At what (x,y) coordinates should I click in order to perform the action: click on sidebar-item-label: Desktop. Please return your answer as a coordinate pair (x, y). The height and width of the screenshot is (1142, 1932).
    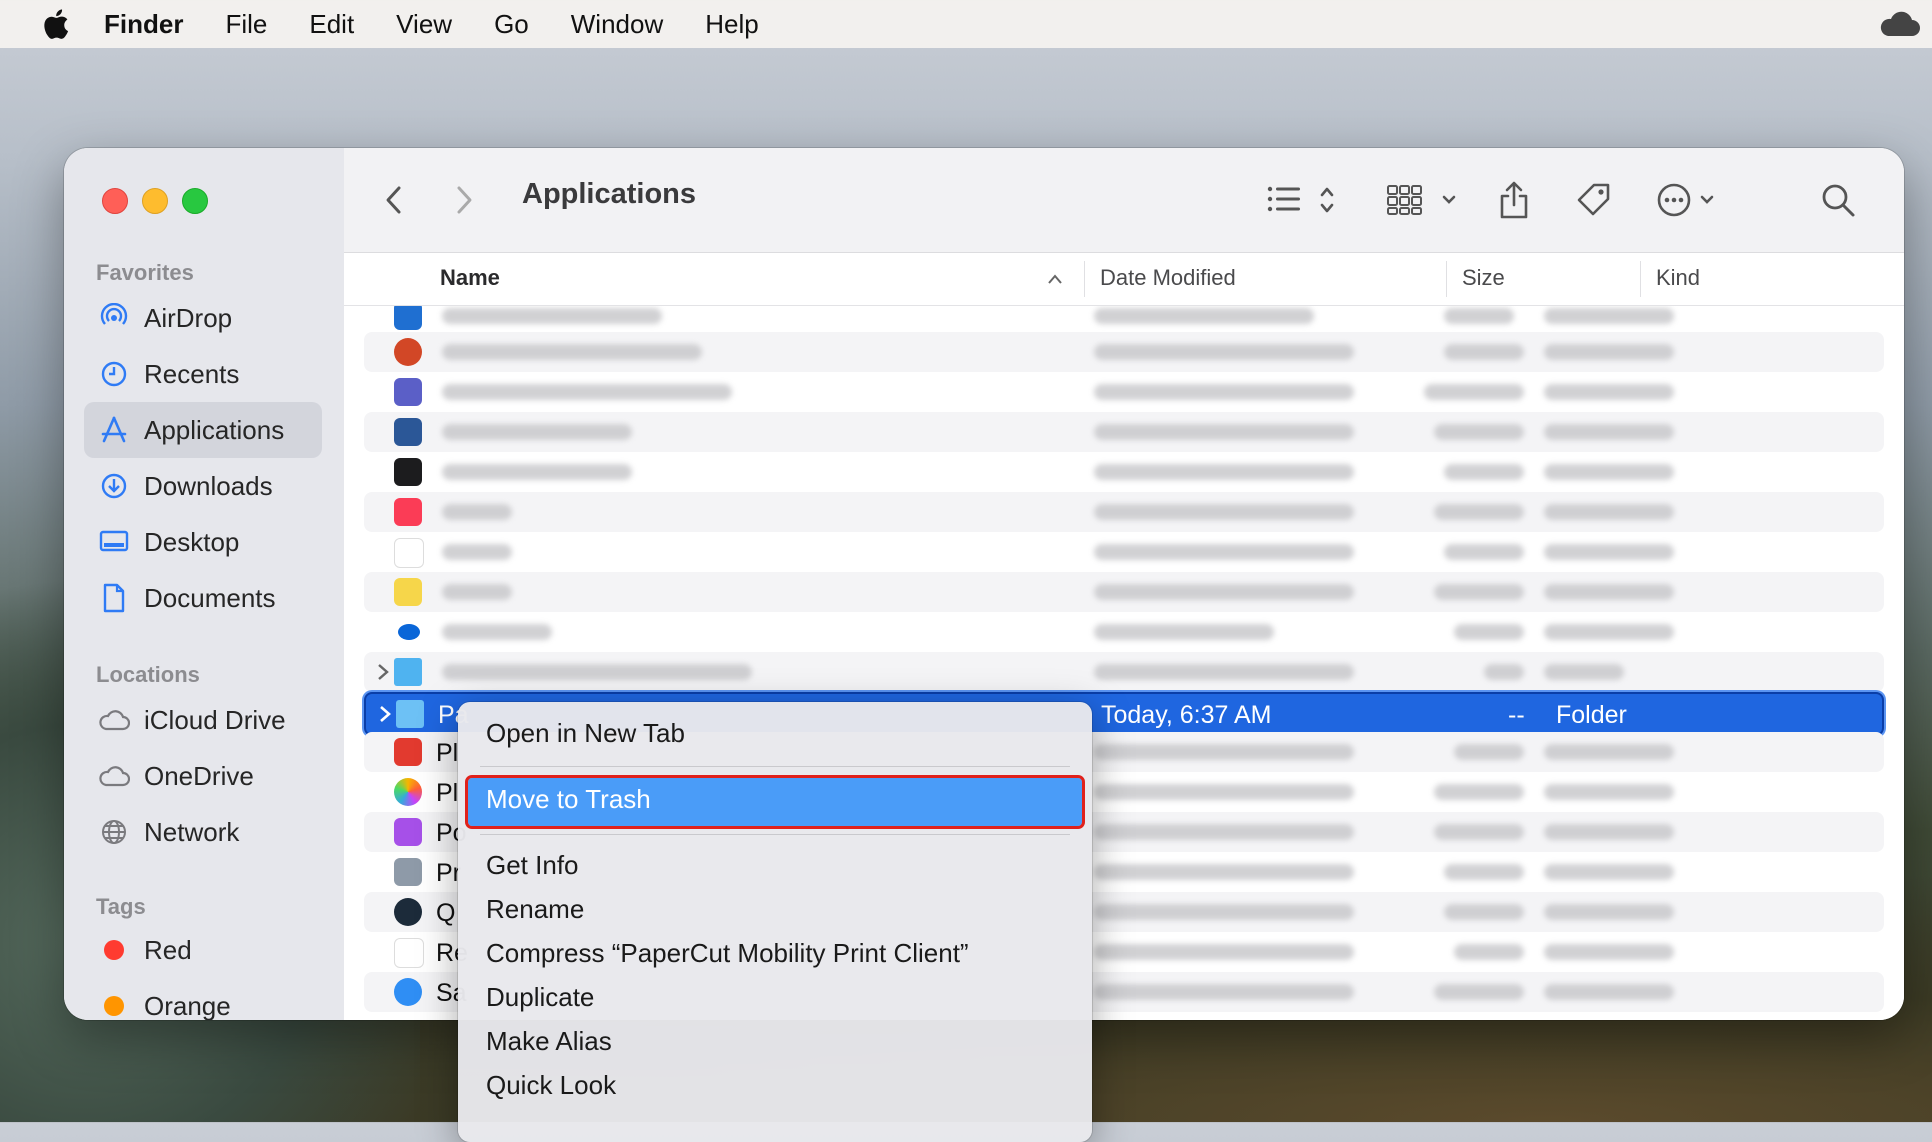
    Looking at the image, I should click on (192, 541).